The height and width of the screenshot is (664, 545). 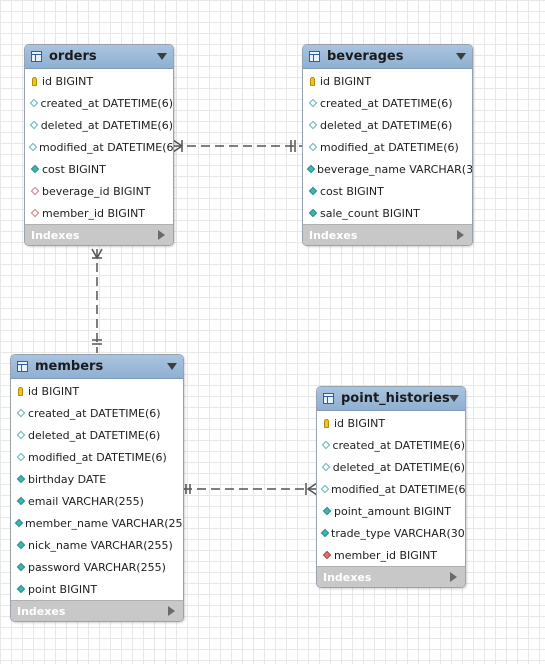 What do you see at coordinates (398, 533) in the screenshot?
I see `column-label: trade_type VARCHAR(30)` at bounding box center [398, 533].